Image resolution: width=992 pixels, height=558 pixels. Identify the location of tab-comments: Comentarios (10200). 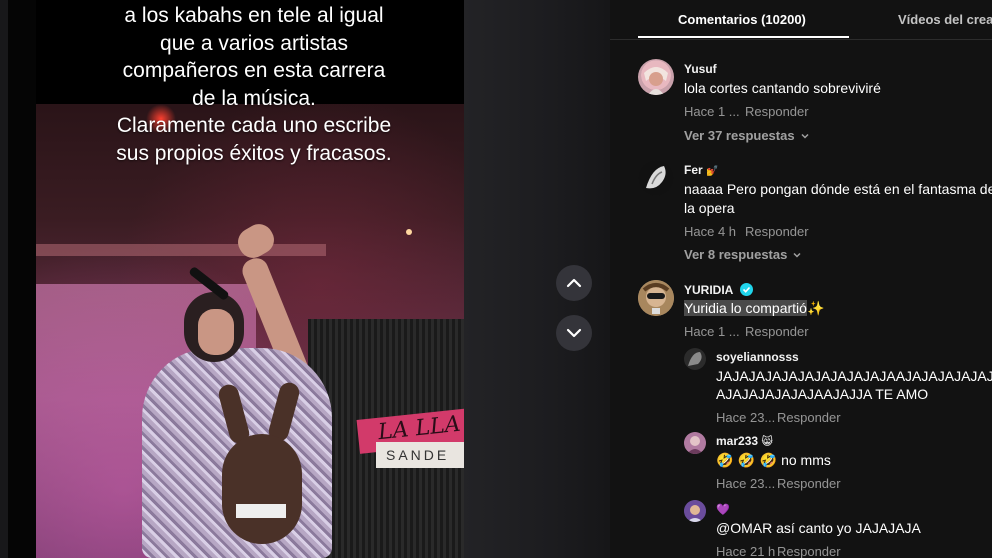
(742, 19).